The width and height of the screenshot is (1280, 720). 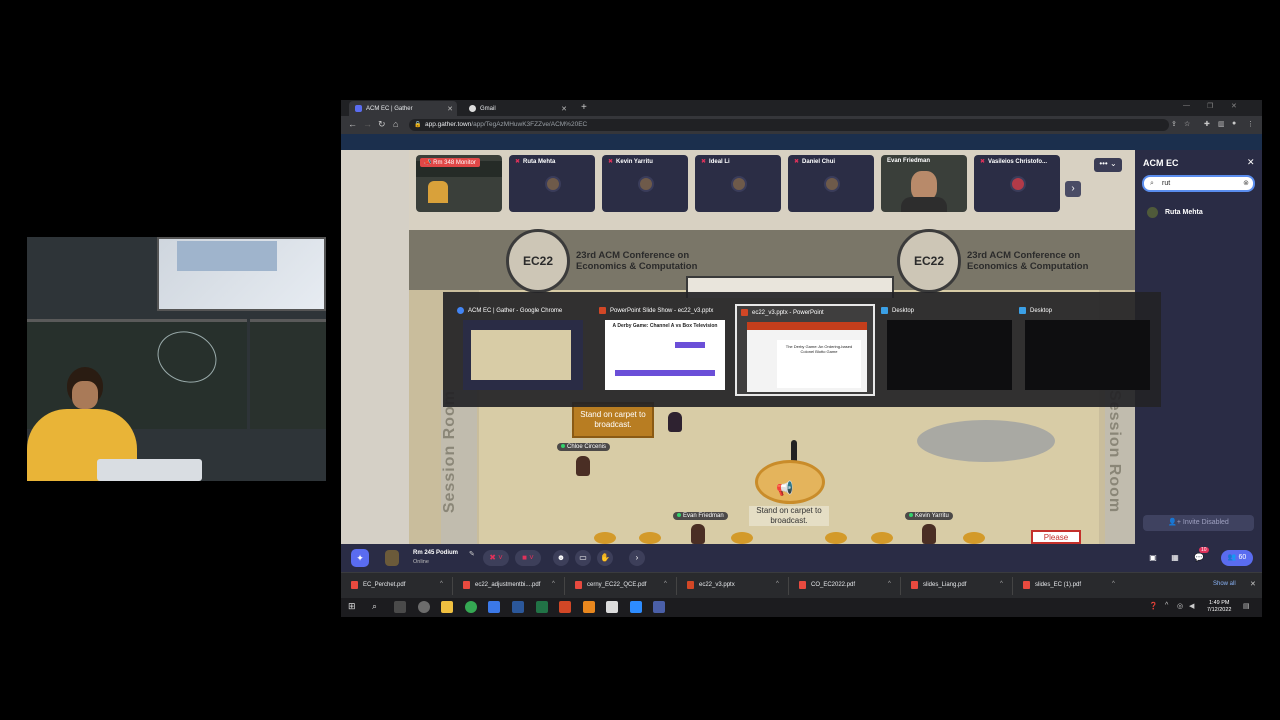 What do you see at coordinates (367, 124) in the screenshot?
I see `forward-icon: →` at bounding box center [367, 124].